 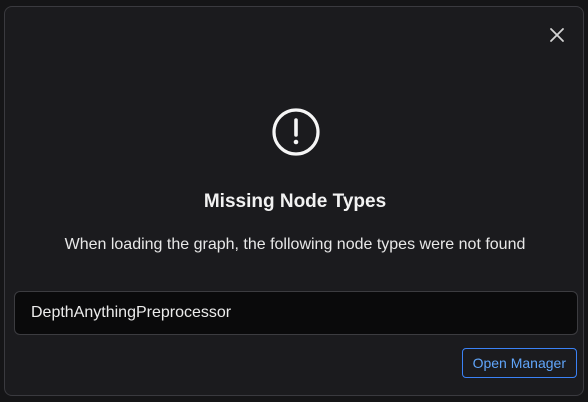 I want to click on missing-nodes-list: DepthAnythingPreprocessor, so click(x=296, y=313).